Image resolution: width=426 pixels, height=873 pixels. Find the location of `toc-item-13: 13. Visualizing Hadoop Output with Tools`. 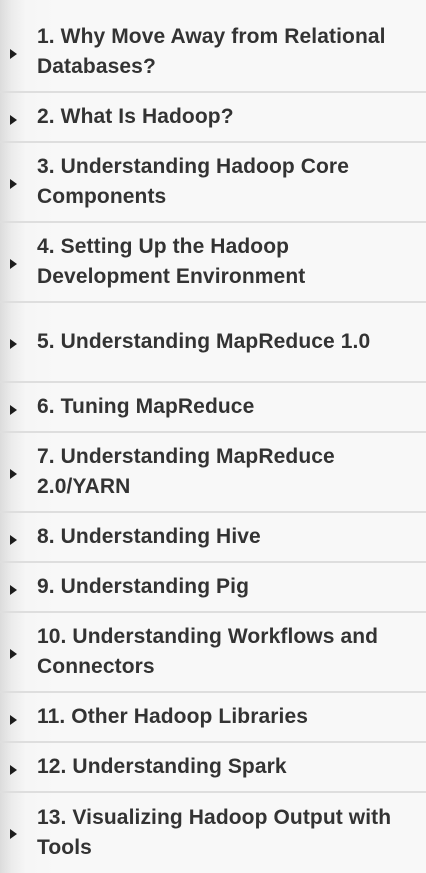

toc-item-13: 13. Visualizing Hadoop Output with Tools is located at coordinates (213, 833).